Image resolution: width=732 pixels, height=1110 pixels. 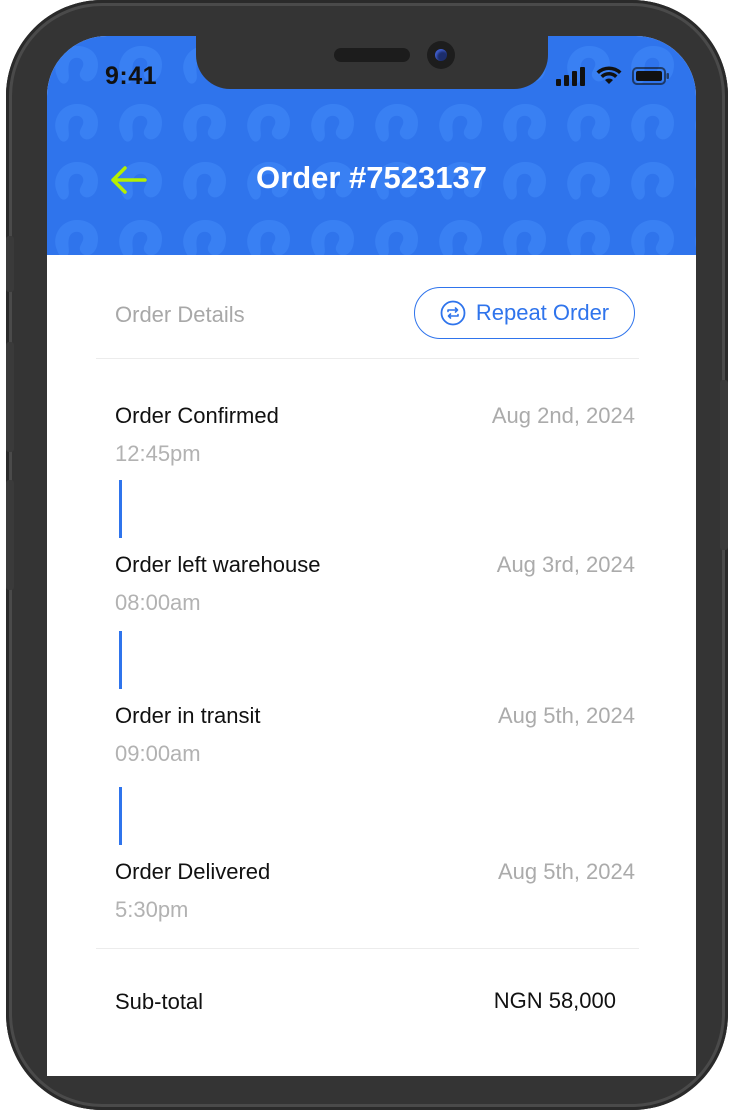 I want to click on step-date: Aug 3rd, 2024, so click(x=565, y=564).